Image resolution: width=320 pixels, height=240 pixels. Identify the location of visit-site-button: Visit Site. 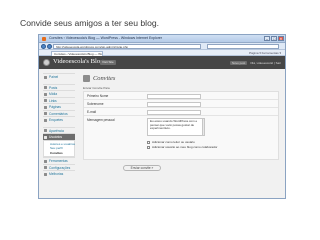
(108, 62).